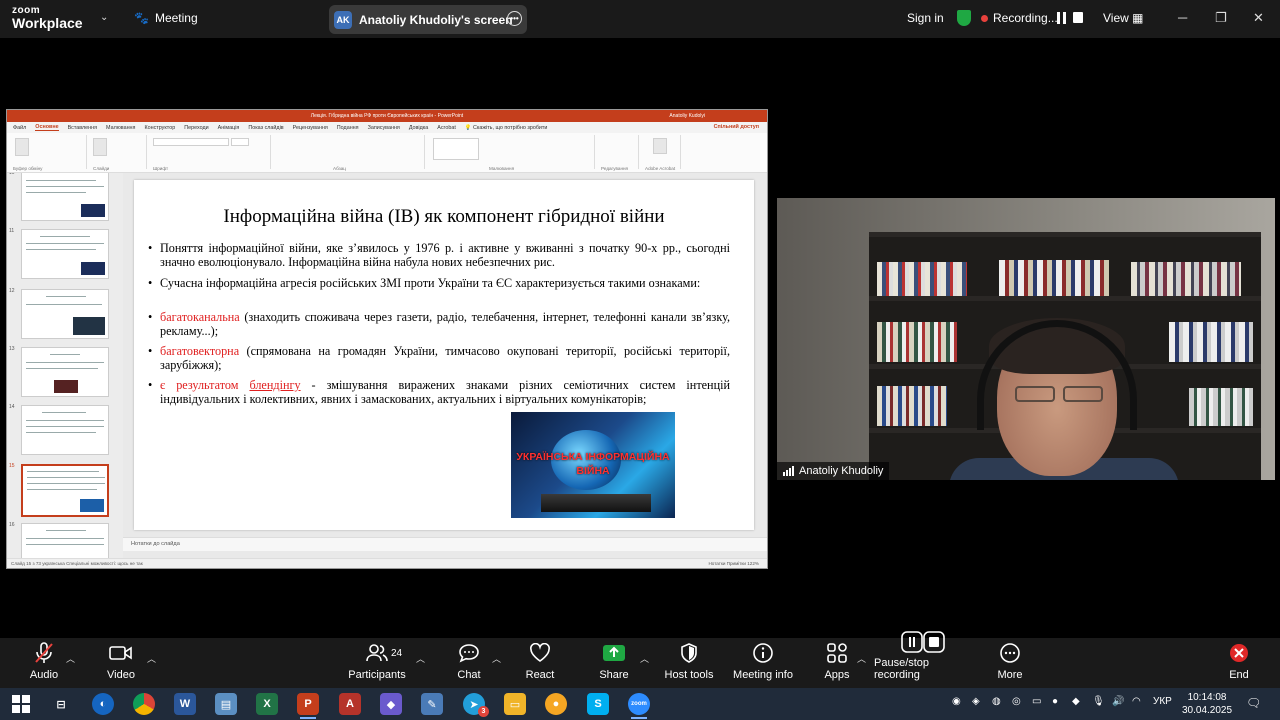  What do you see at coordinates (456, 149) in the screenshot?
I see `shapes-gallery` at bounding box center [456, 149].